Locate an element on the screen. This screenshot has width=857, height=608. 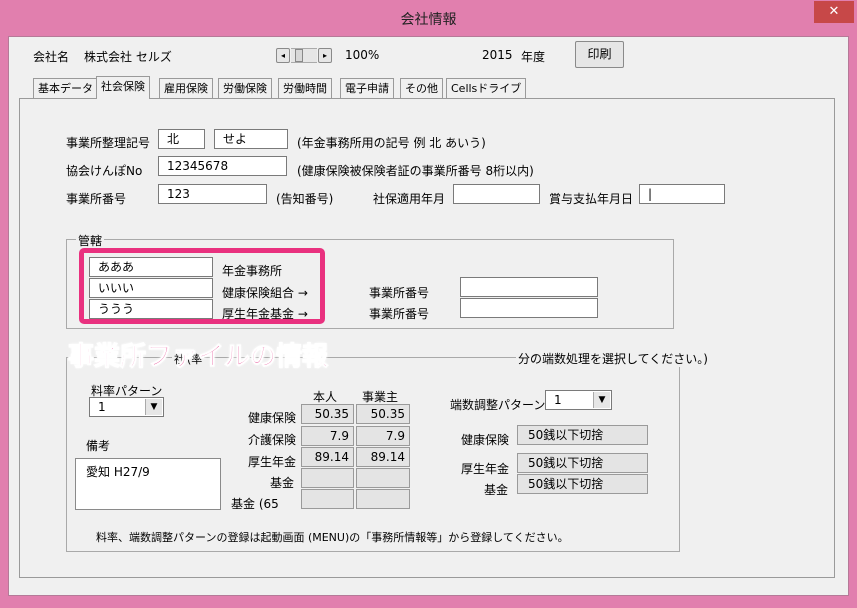
fund-office-number-field is located at coordinates (529, 308).